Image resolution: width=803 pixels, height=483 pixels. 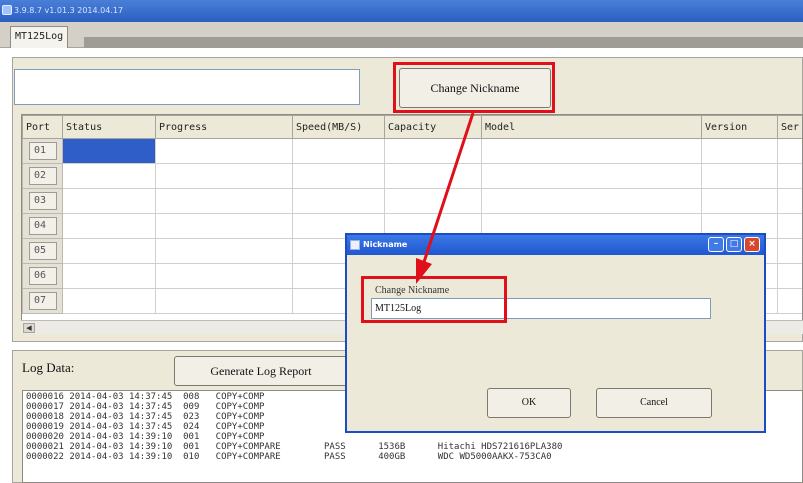 I want to click on port-label: 01, so click(x=43, y=151).